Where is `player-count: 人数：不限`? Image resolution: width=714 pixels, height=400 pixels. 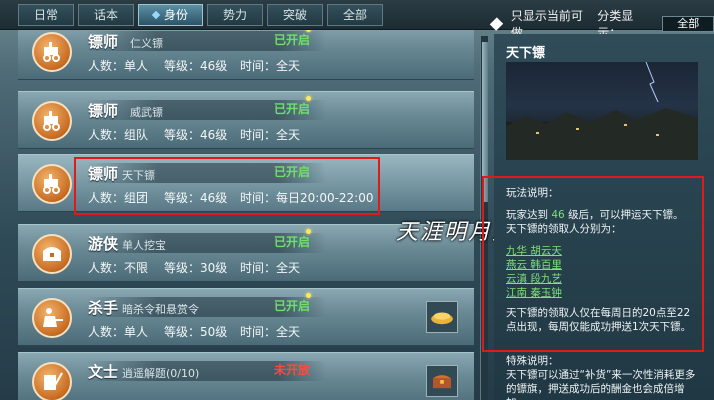 player-count: 人数：不限 is located at coordinates (118, 268).